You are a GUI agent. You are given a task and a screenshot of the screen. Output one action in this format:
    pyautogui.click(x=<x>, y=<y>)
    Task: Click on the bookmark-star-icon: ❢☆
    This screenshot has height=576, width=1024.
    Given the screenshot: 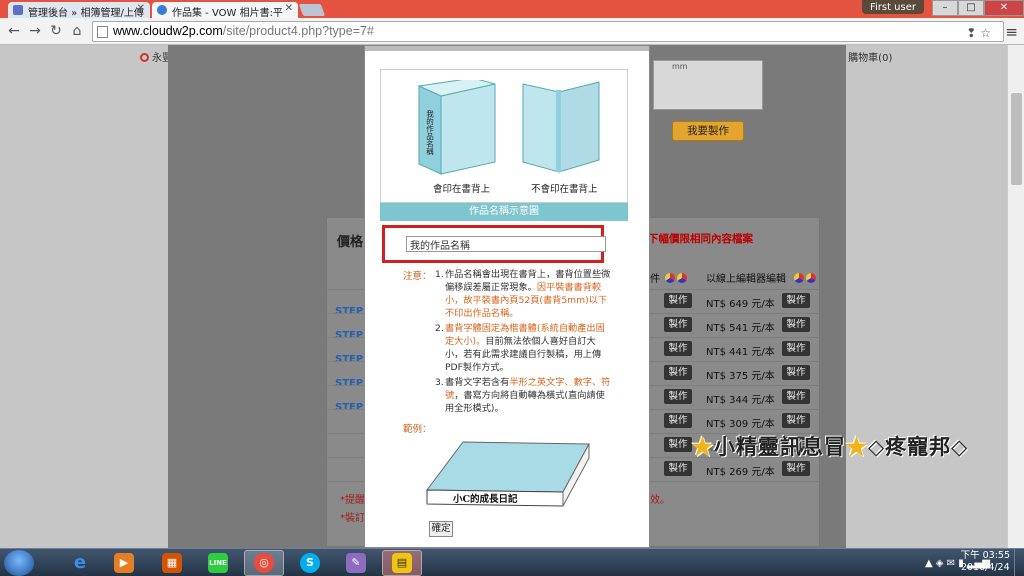 What is the action you would take?
    pyautogui.click(x=980, y=33)
    